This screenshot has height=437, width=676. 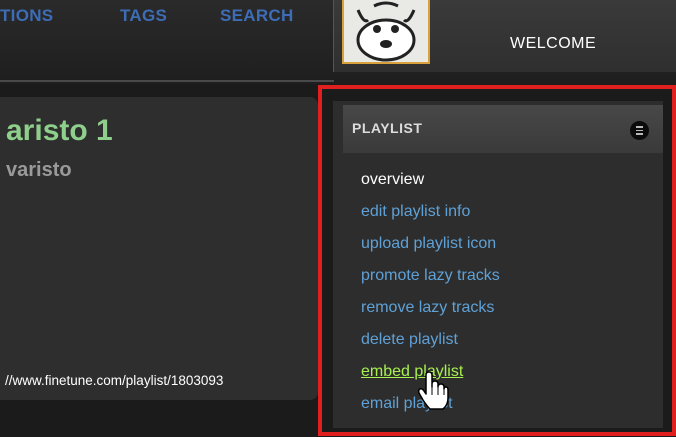 I want to click on playlist-title: aristo 1, so click(x=59, y=130).